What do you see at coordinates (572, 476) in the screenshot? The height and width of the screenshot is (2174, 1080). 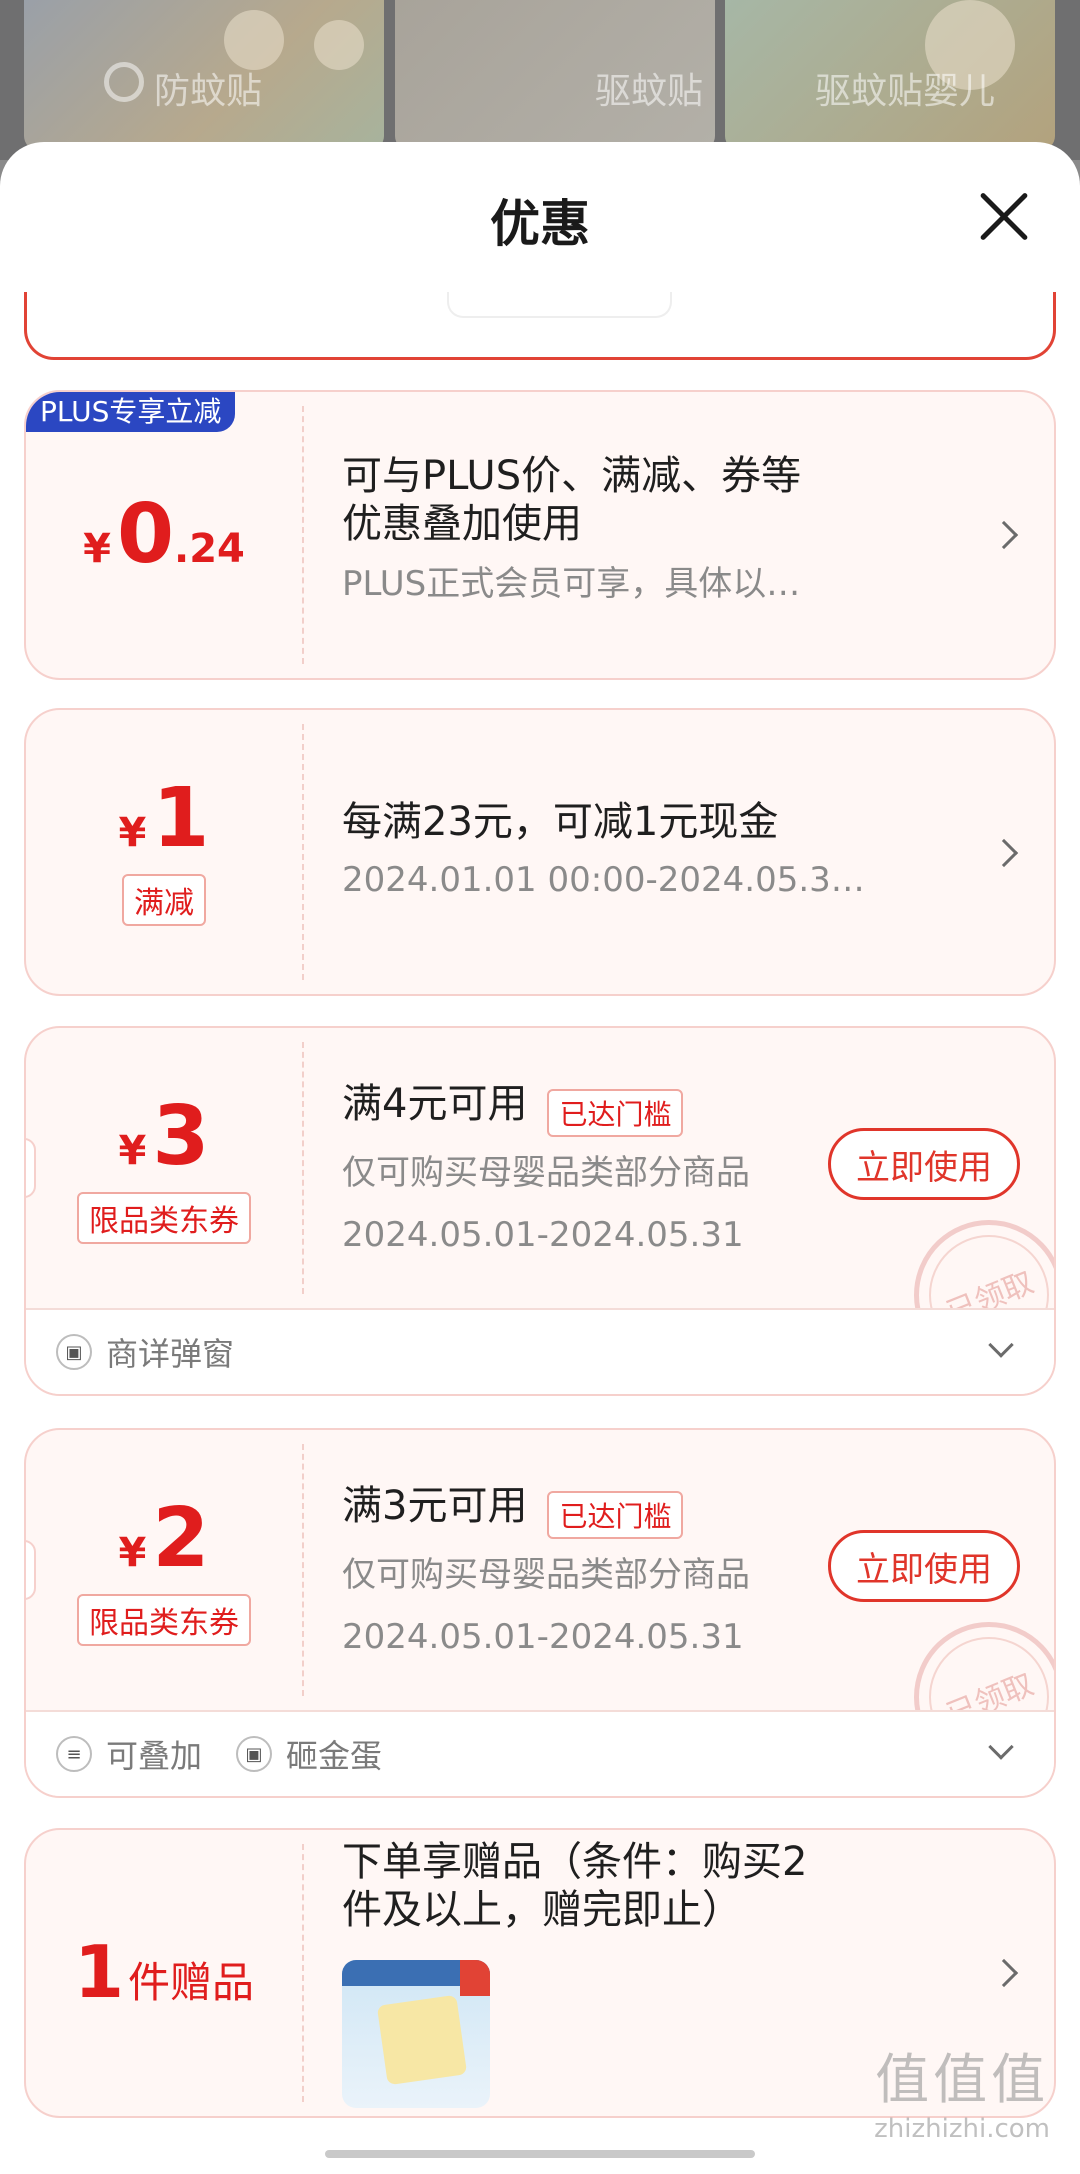 I see `coupon-title: 可与PLUS价、满减、券等` at bounding box center [572, 476].